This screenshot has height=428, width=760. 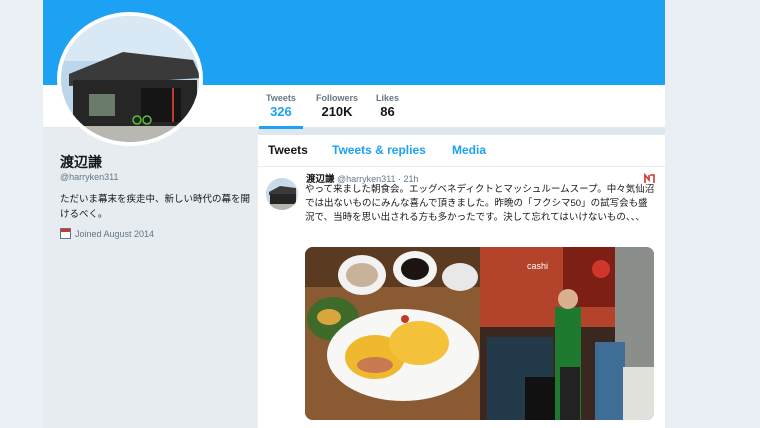 What do you see at coordinates (379, 150) in the screenshot?
I see `tab-tweets-replies: Tweets & replies` at bounding box center [379, 150].